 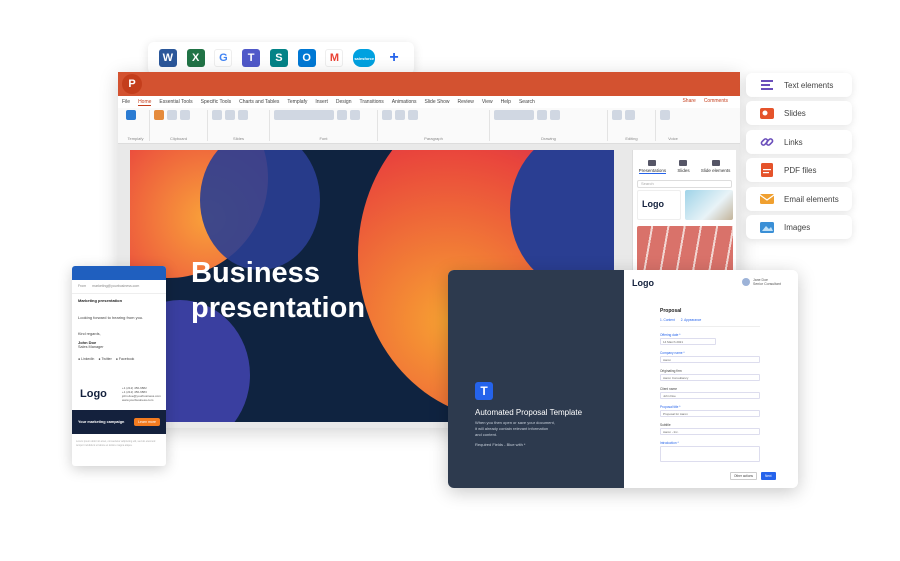 What do you see at coordinates (217, 115) in the screenshot?
I see `view-slide-button` at bounding box center [217, 115].